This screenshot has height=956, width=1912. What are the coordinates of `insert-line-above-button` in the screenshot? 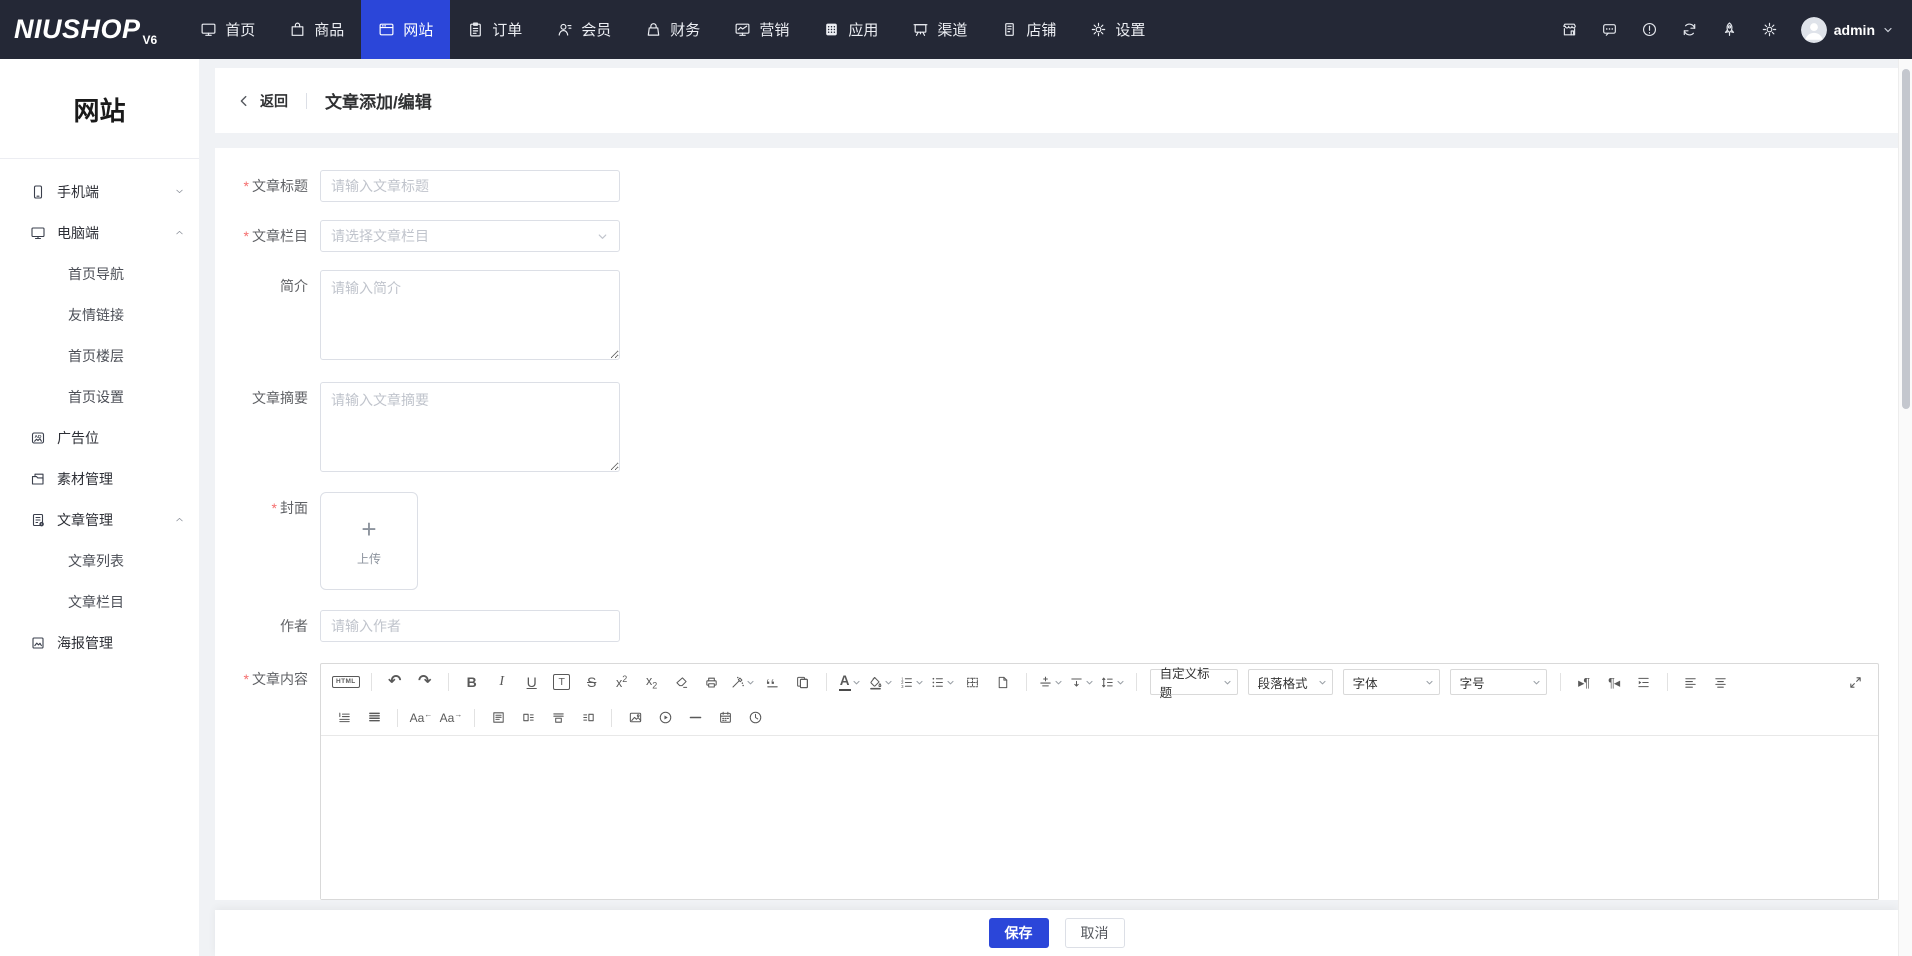 It's located at (1050, 682).